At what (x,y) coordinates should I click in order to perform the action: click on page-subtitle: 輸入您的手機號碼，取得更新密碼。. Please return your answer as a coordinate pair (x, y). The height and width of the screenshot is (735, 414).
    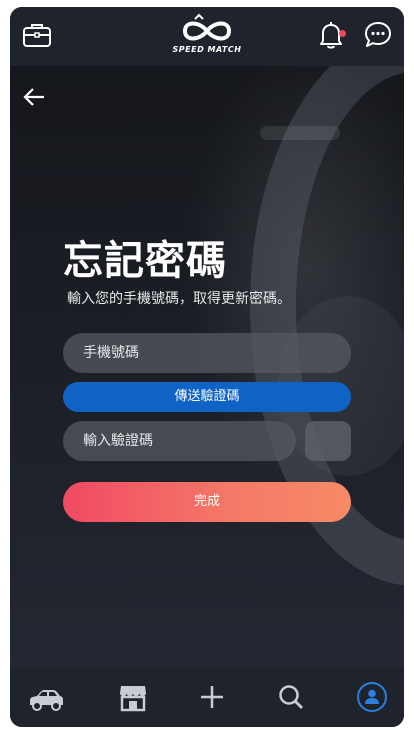
    Looking at the image, I should click on (179, 299).